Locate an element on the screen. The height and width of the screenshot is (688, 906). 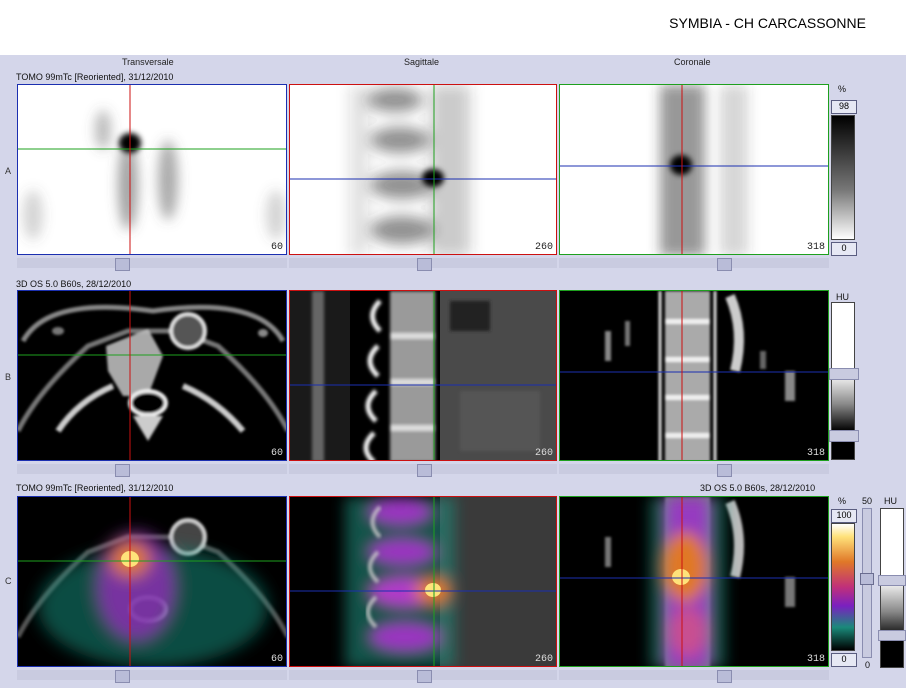
row-c-series-info-right: 3D OS 5.0 B60s, 28/12/2010 is located at coordinates (758, 488).